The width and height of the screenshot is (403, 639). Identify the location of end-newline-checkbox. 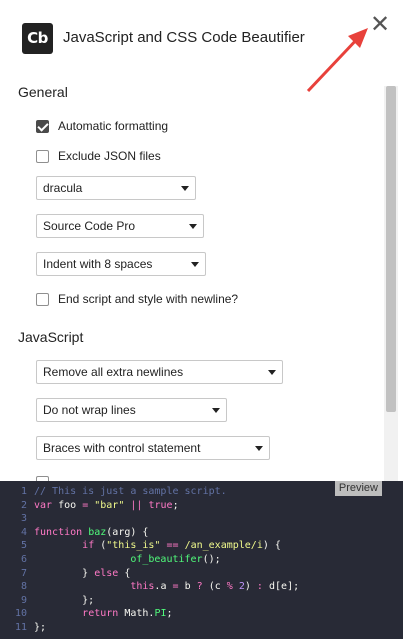
(42, 299).